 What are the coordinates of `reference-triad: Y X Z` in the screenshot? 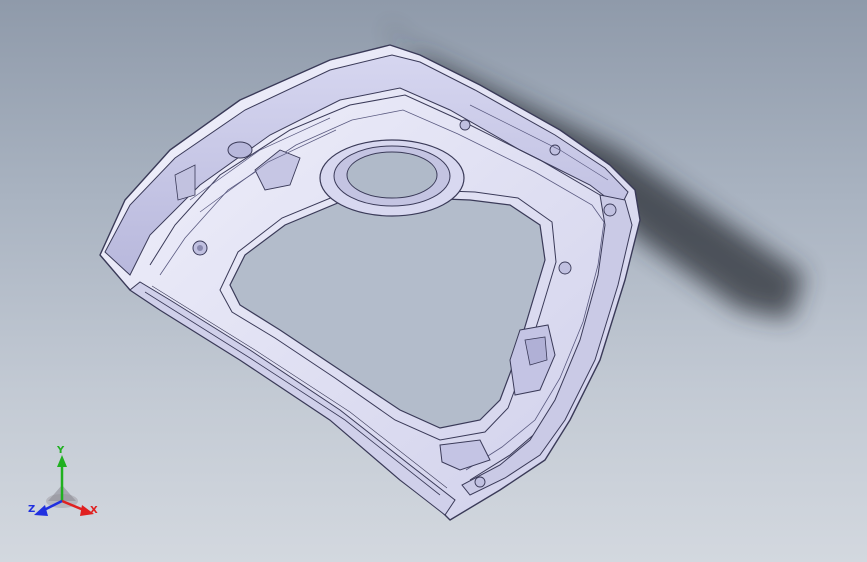 It's located at (65, 485).